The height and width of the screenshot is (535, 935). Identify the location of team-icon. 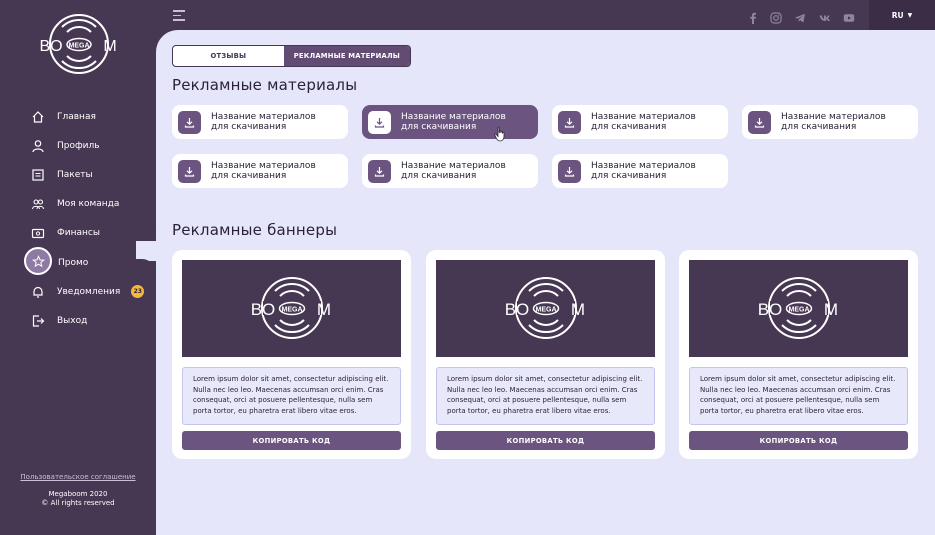
(38, 204).